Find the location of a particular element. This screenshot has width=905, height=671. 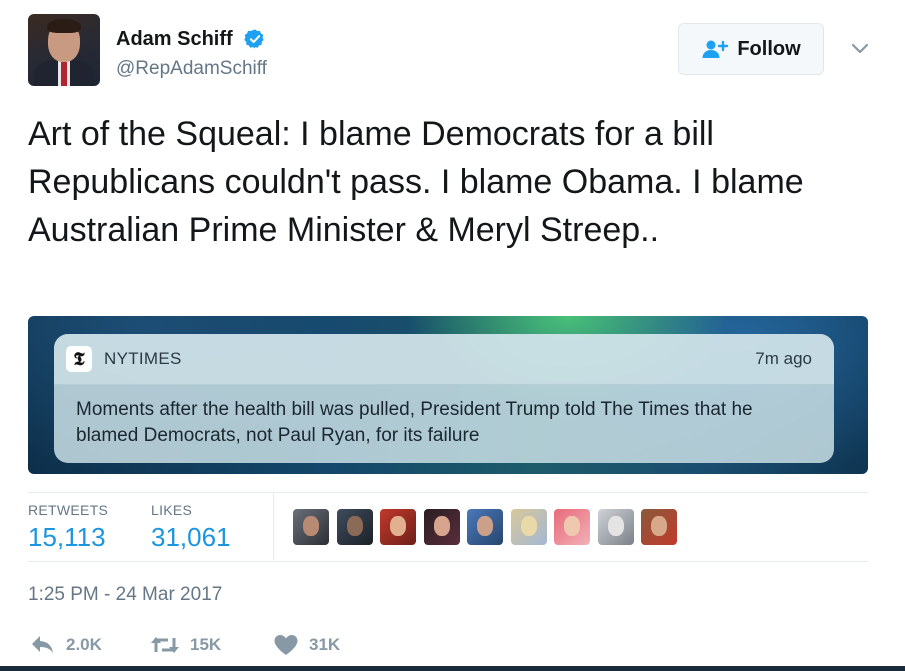

chevron-down-icon is located at coordinates (860, 48).